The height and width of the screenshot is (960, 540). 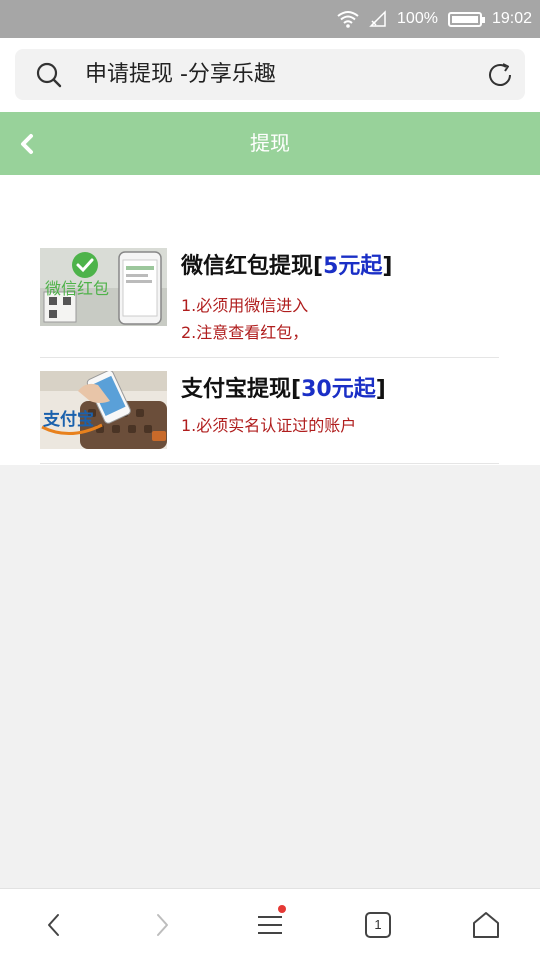 I want to click on search-icon, so click(x=49, y=75).